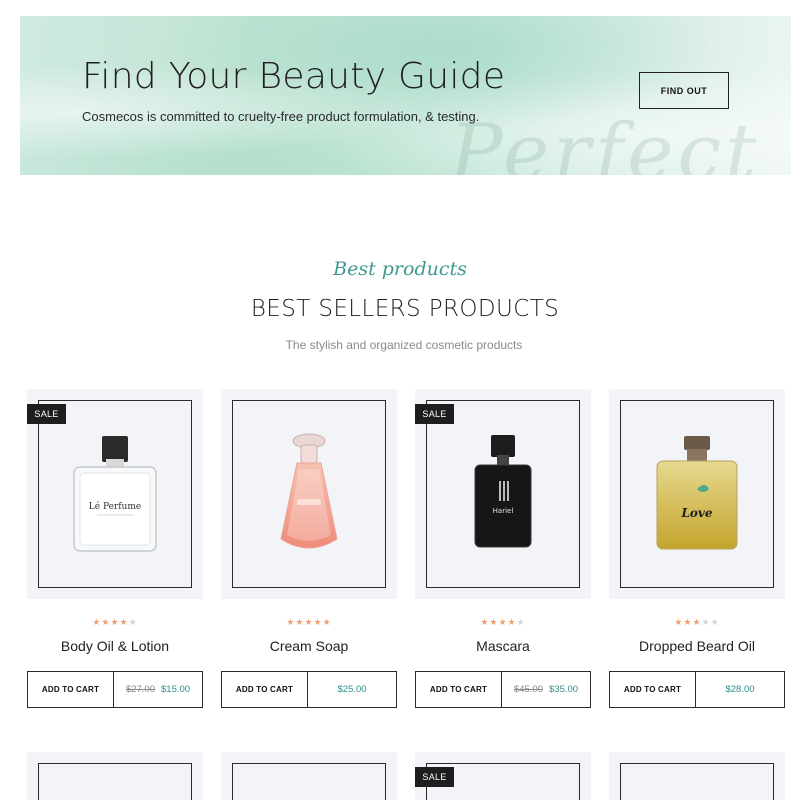 The width and height of the screenshot is (800, 800). What do you see at coordinates (503, 494) in the screenshot?
I see `product-image: Hariel SALE` at bounding box center [503, 494].